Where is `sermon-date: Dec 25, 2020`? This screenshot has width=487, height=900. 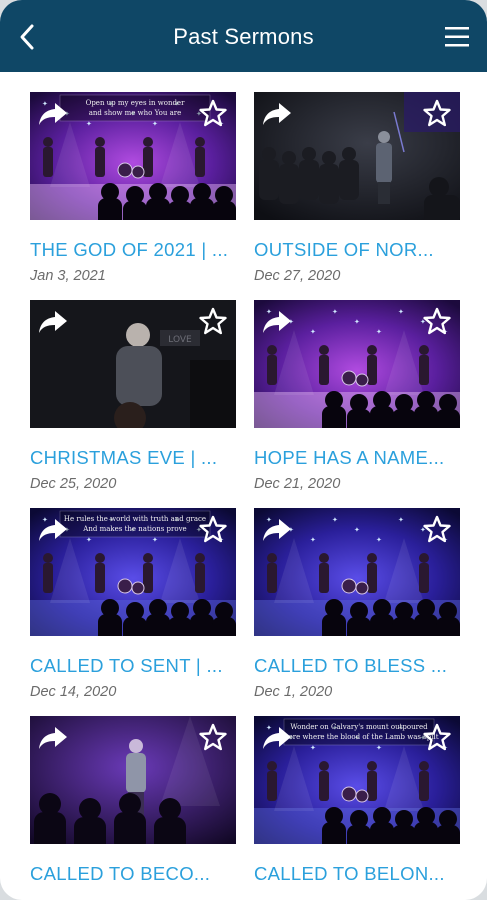
sermon-date: Dec 25, 2020 is located at coordinates (73, 484).